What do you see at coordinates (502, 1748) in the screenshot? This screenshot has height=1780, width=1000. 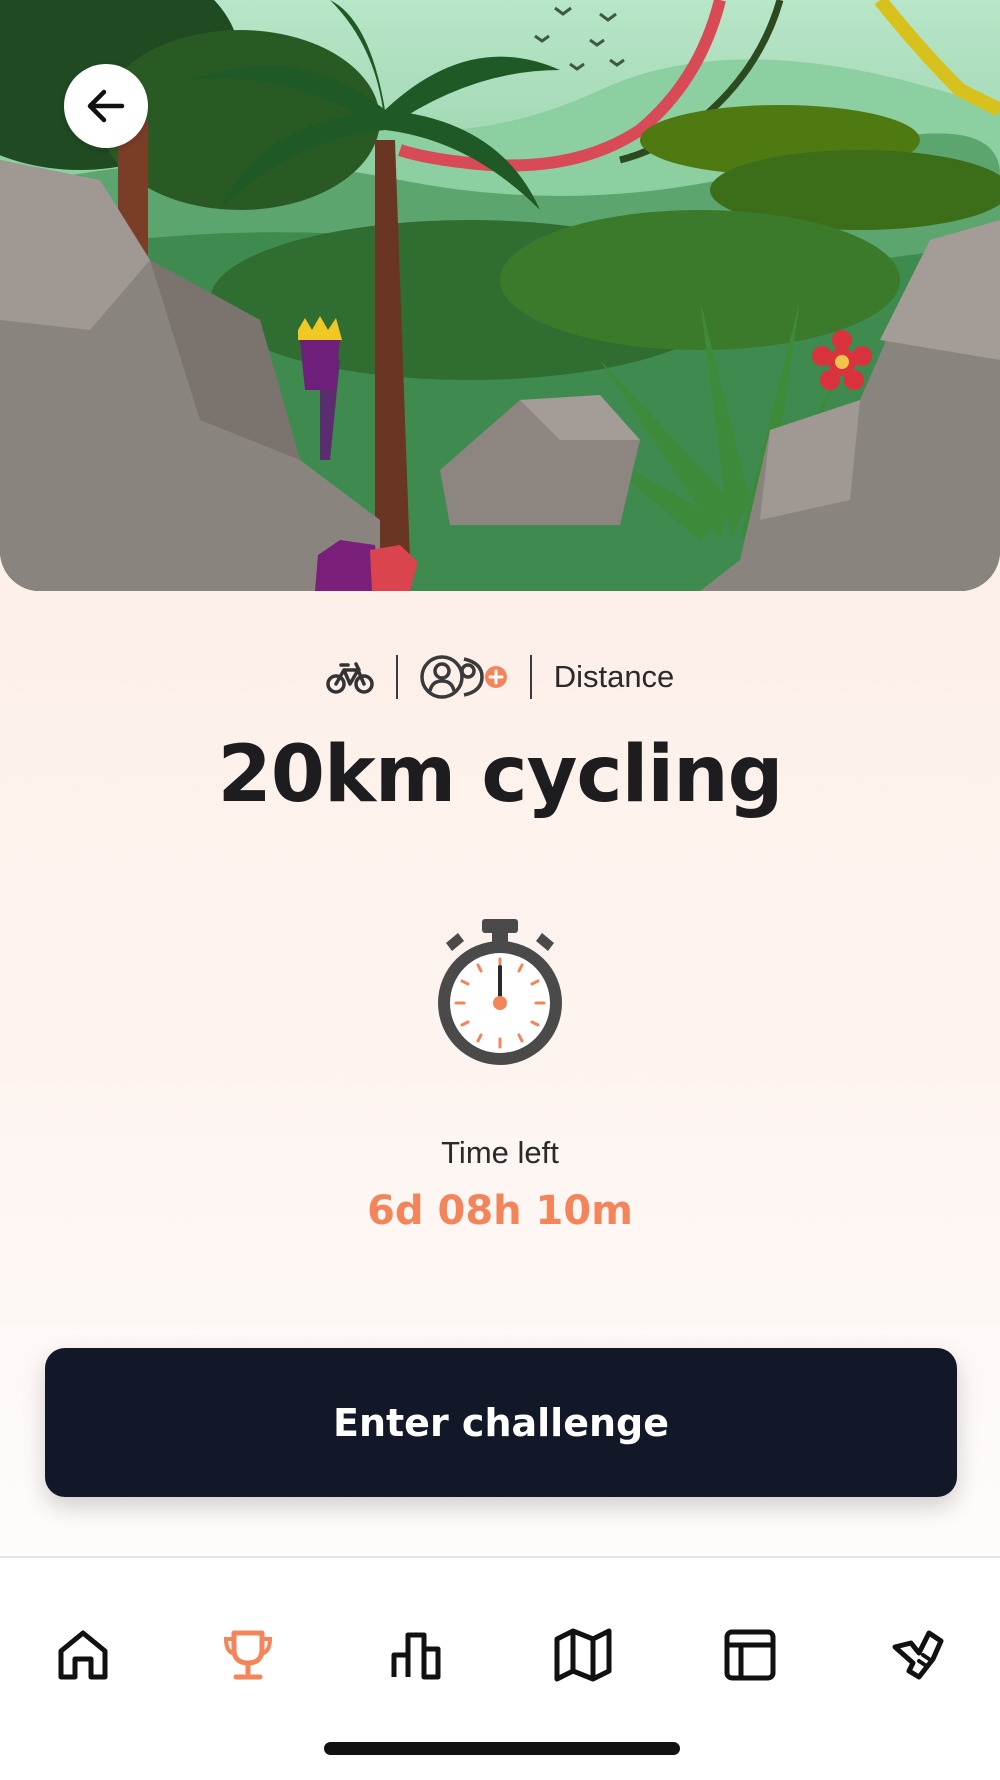 I see `home-indicator` at bounding box center [502, 1748].